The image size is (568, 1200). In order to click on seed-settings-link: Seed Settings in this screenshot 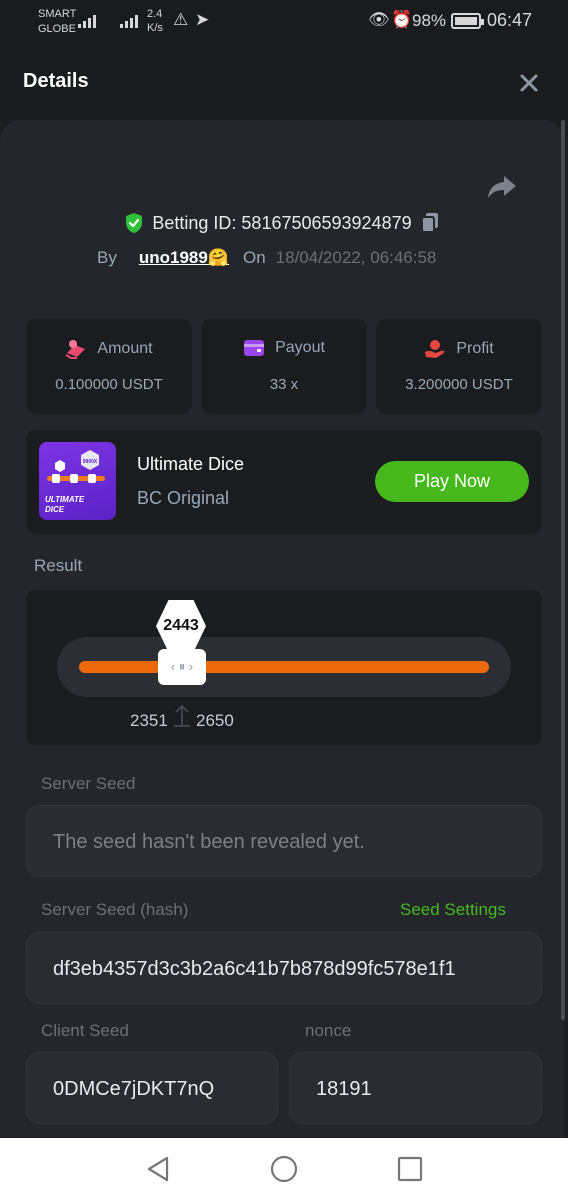, I will do `click(453, 910)`.